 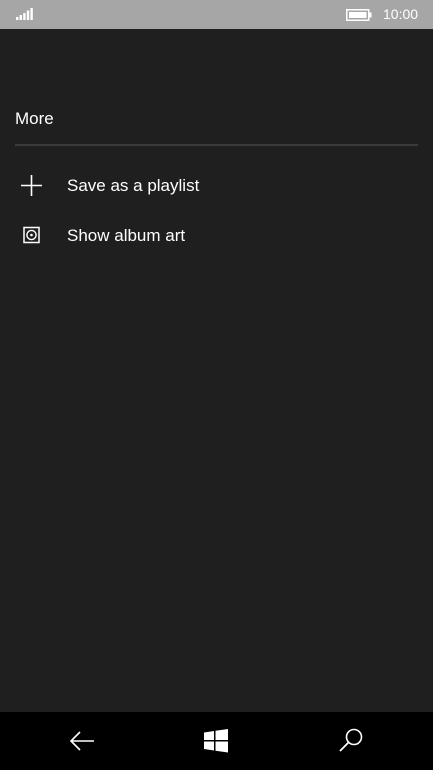 I want to click on back-arrow-icon, so click(x=81, y=741).